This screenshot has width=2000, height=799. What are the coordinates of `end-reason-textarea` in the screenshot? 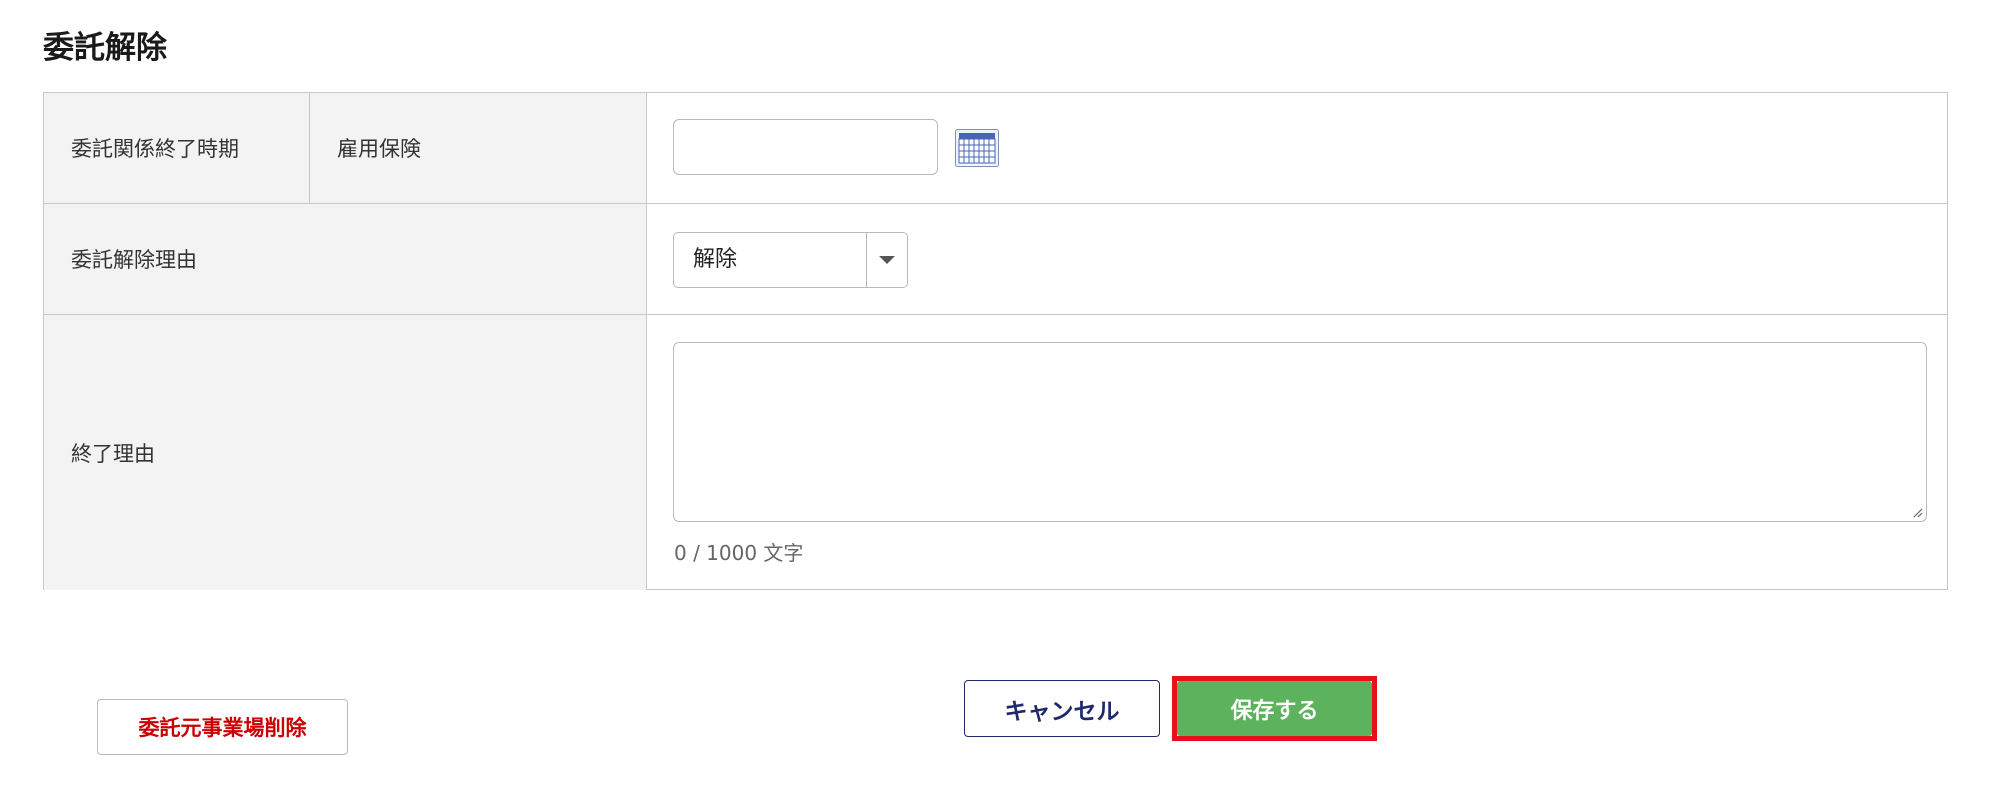 It's located at (1300, 432).